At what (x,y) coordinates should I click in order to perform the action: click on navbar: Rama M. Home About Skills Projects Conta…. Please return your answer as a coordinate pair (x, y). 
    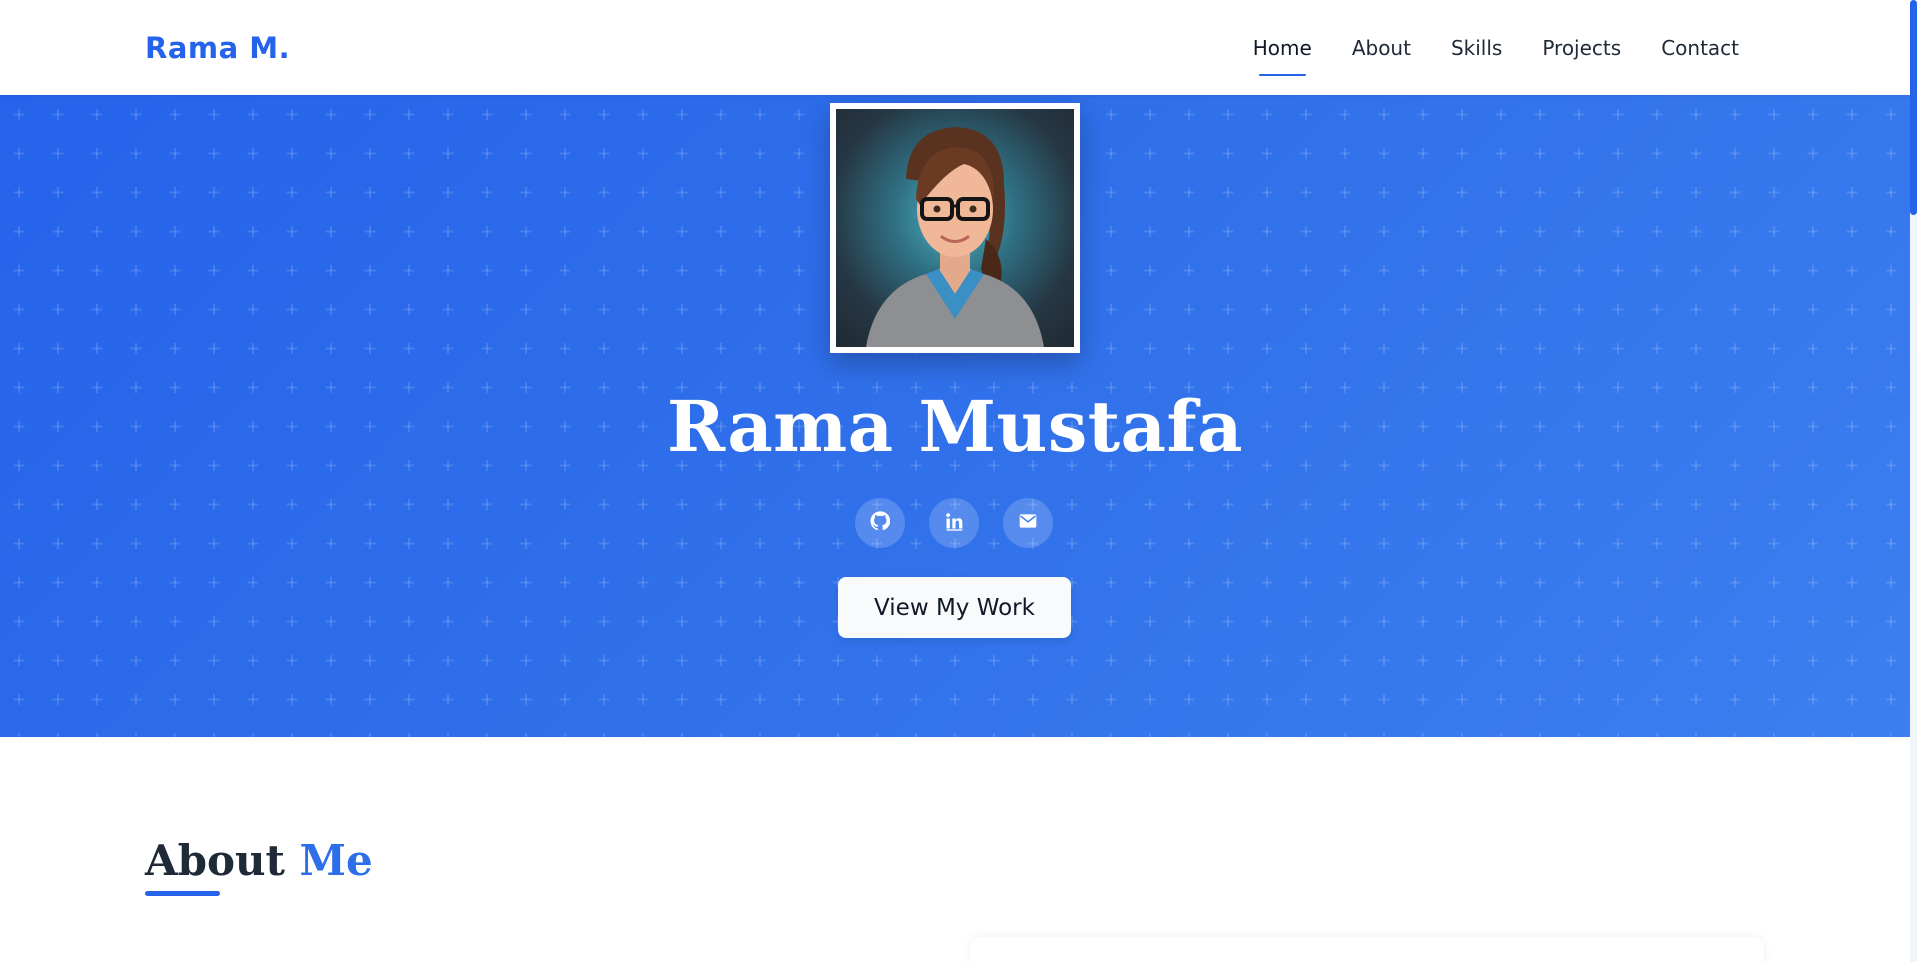
    Looking at the image, I should click on (955, 47).